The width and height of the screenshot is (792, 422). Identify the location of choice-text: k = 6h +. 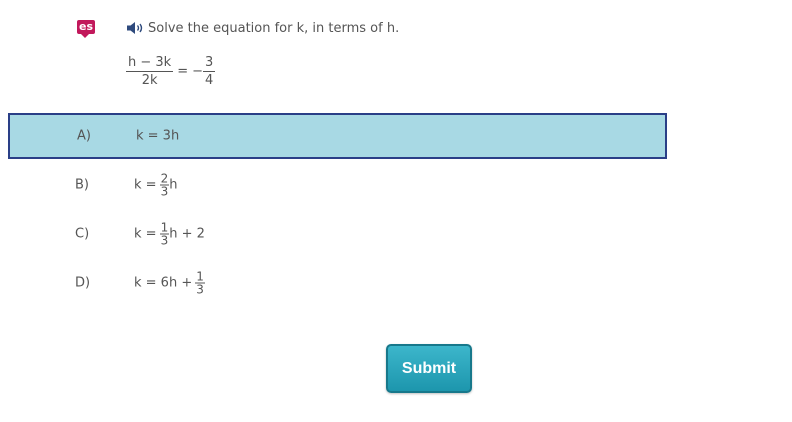
(163, 283).